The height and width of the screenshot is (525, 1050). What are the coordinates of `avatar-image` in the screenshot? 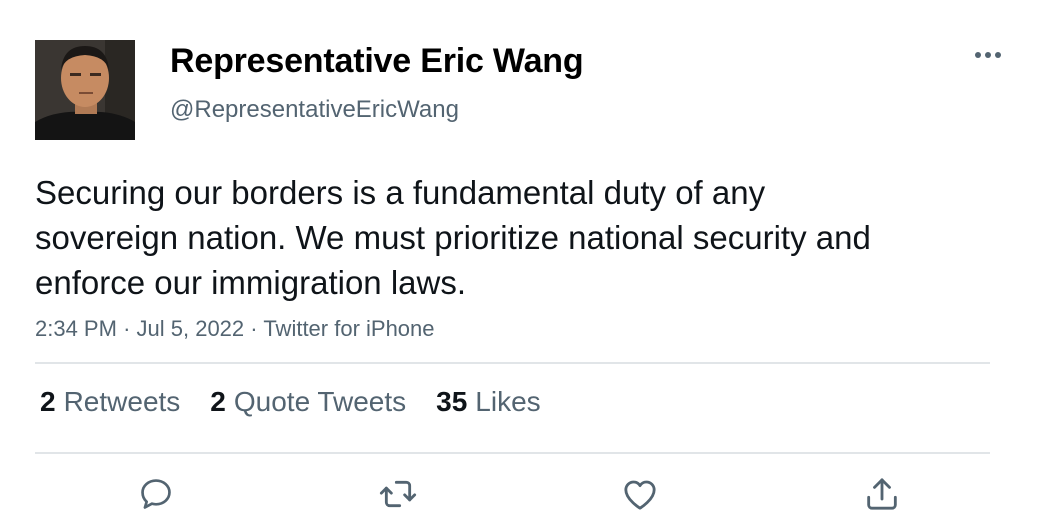 It's located at (85, 90).